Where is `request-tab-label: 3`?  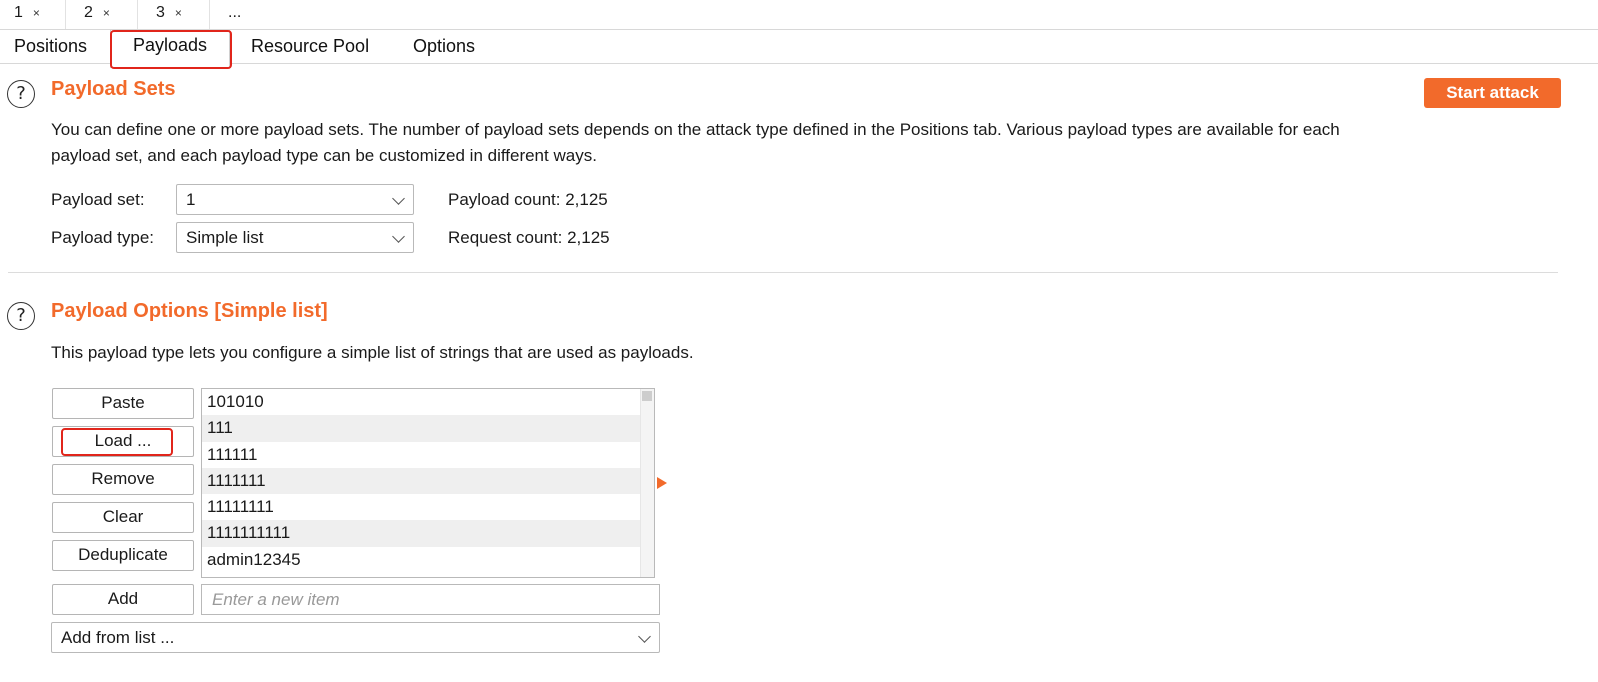 request-tab-label: 3 is located at coordinates (160, 12).